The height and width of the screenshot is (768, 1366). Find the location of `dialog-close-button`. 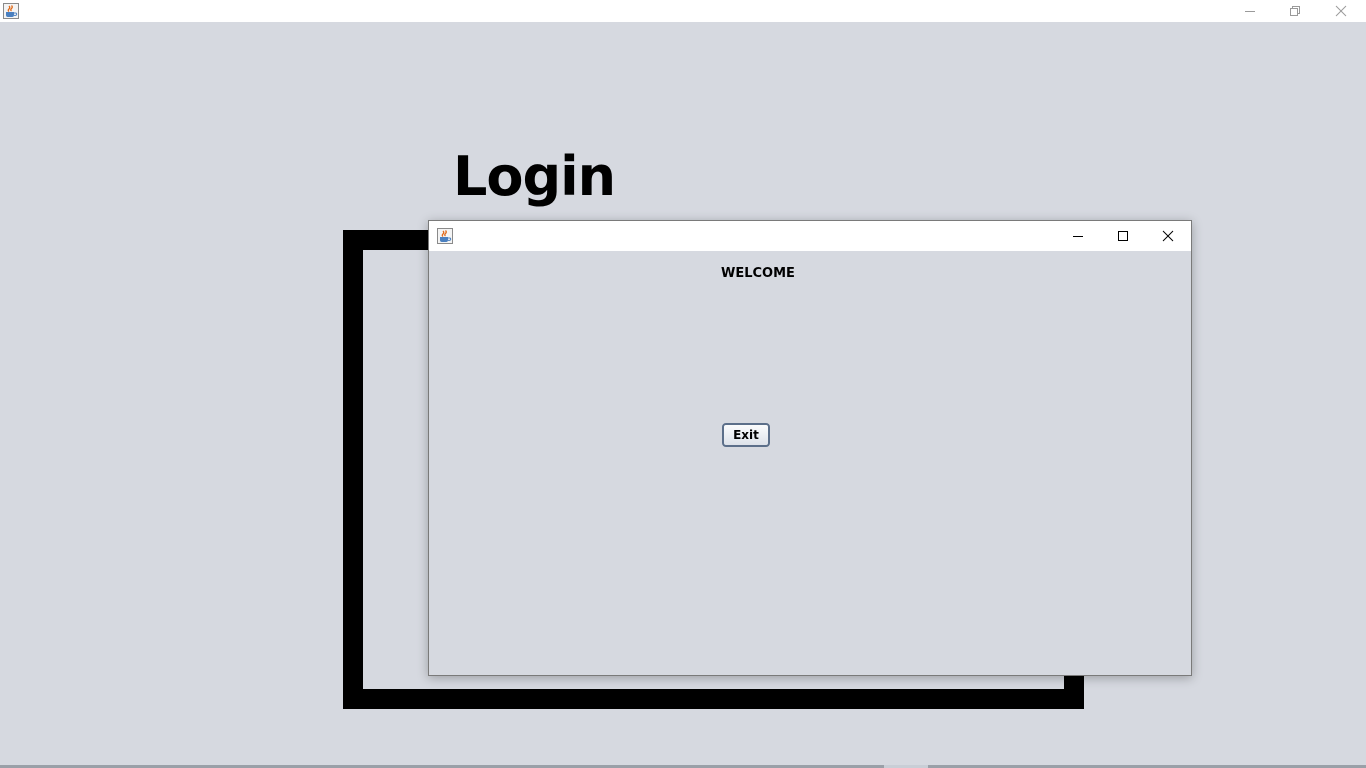

dialog-close-button is located at coordinates (1167, 236).